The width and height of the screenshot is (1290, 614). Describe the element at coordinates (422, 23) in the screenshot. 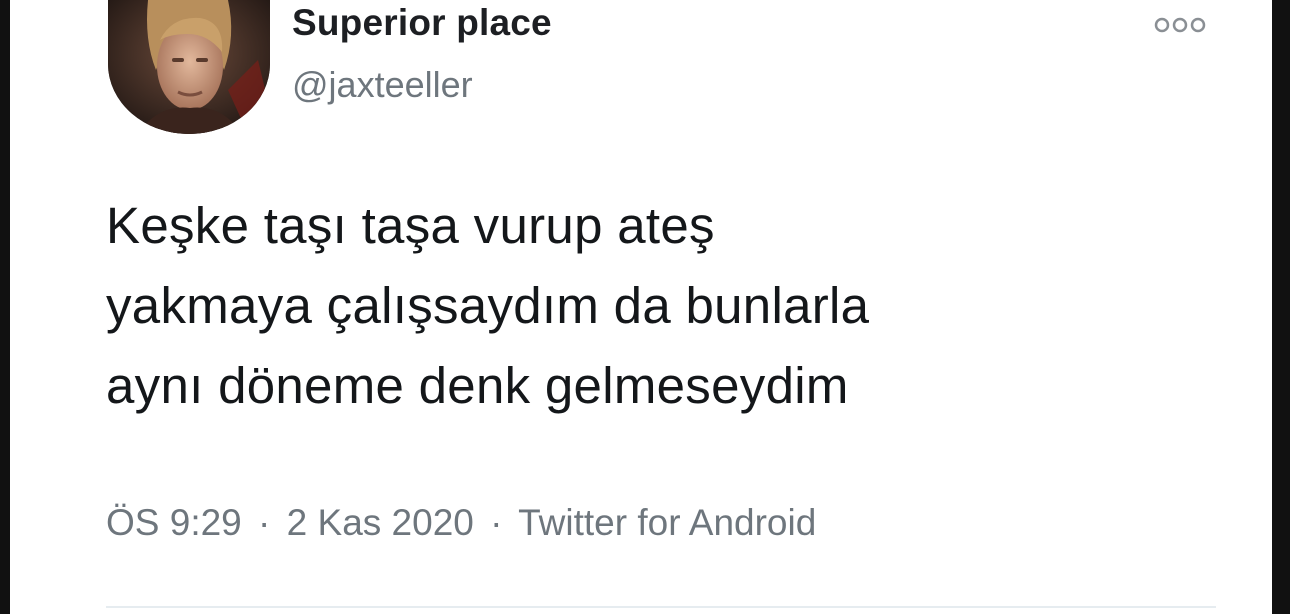

I see `display-name: Superior place` at that location.